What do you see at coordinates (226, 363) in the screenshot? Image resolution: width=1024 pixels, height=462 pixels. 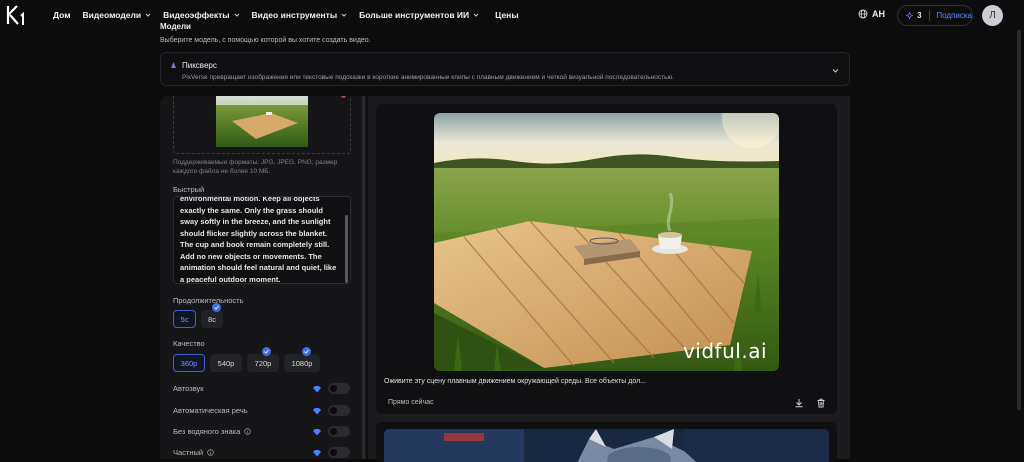 I see `quality-option-540p: 540p` at bounding box center [226, 363].